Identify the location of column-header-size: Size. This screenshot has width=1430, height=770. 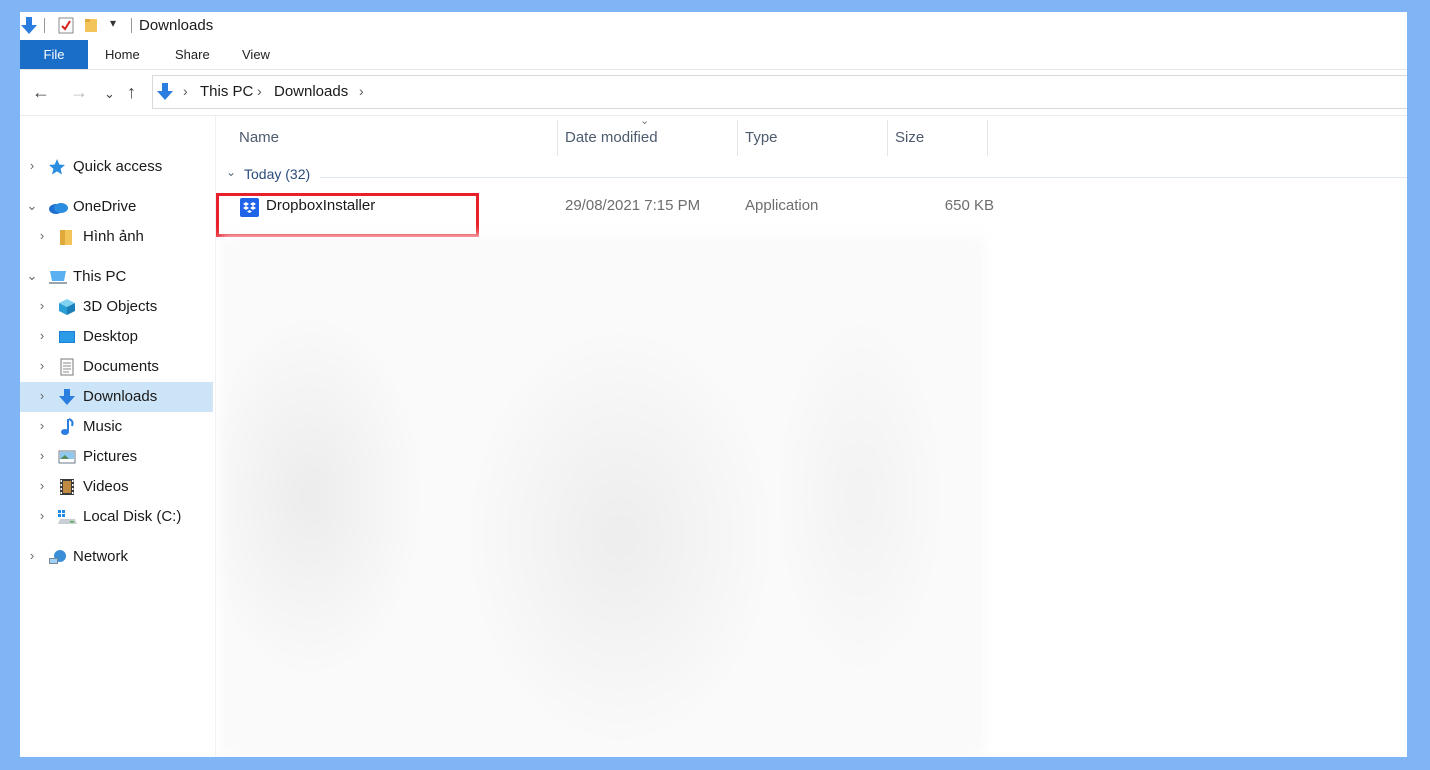
(909, 137).